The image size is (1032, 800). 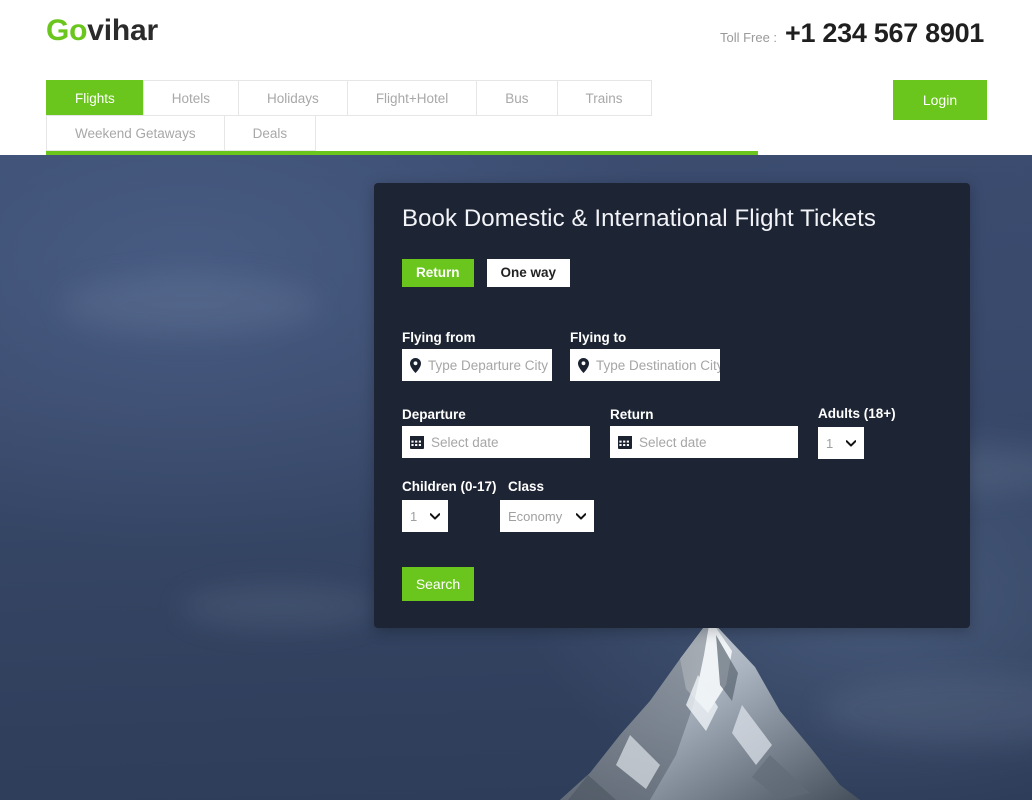 I want to click on toll-free-label: Toll Free :, so click(x=748, y=37).